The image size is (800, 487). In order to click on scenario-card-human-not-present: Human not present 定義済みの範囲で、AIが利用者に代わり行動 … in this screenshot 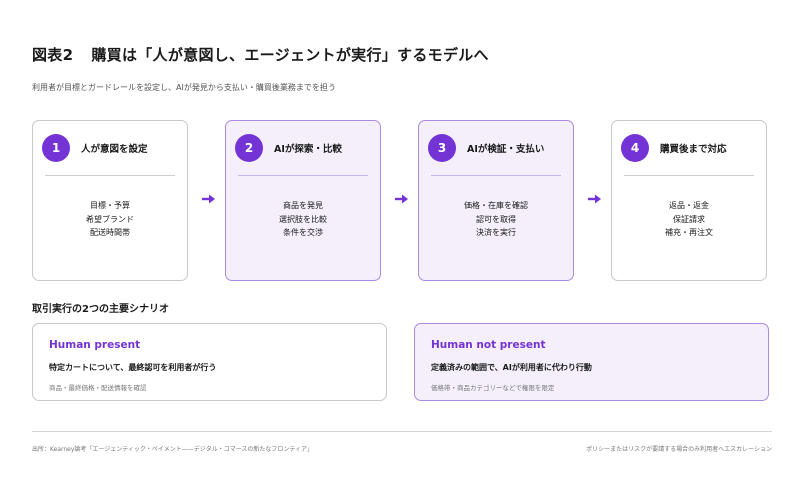, I will do `click(591, 362)`.